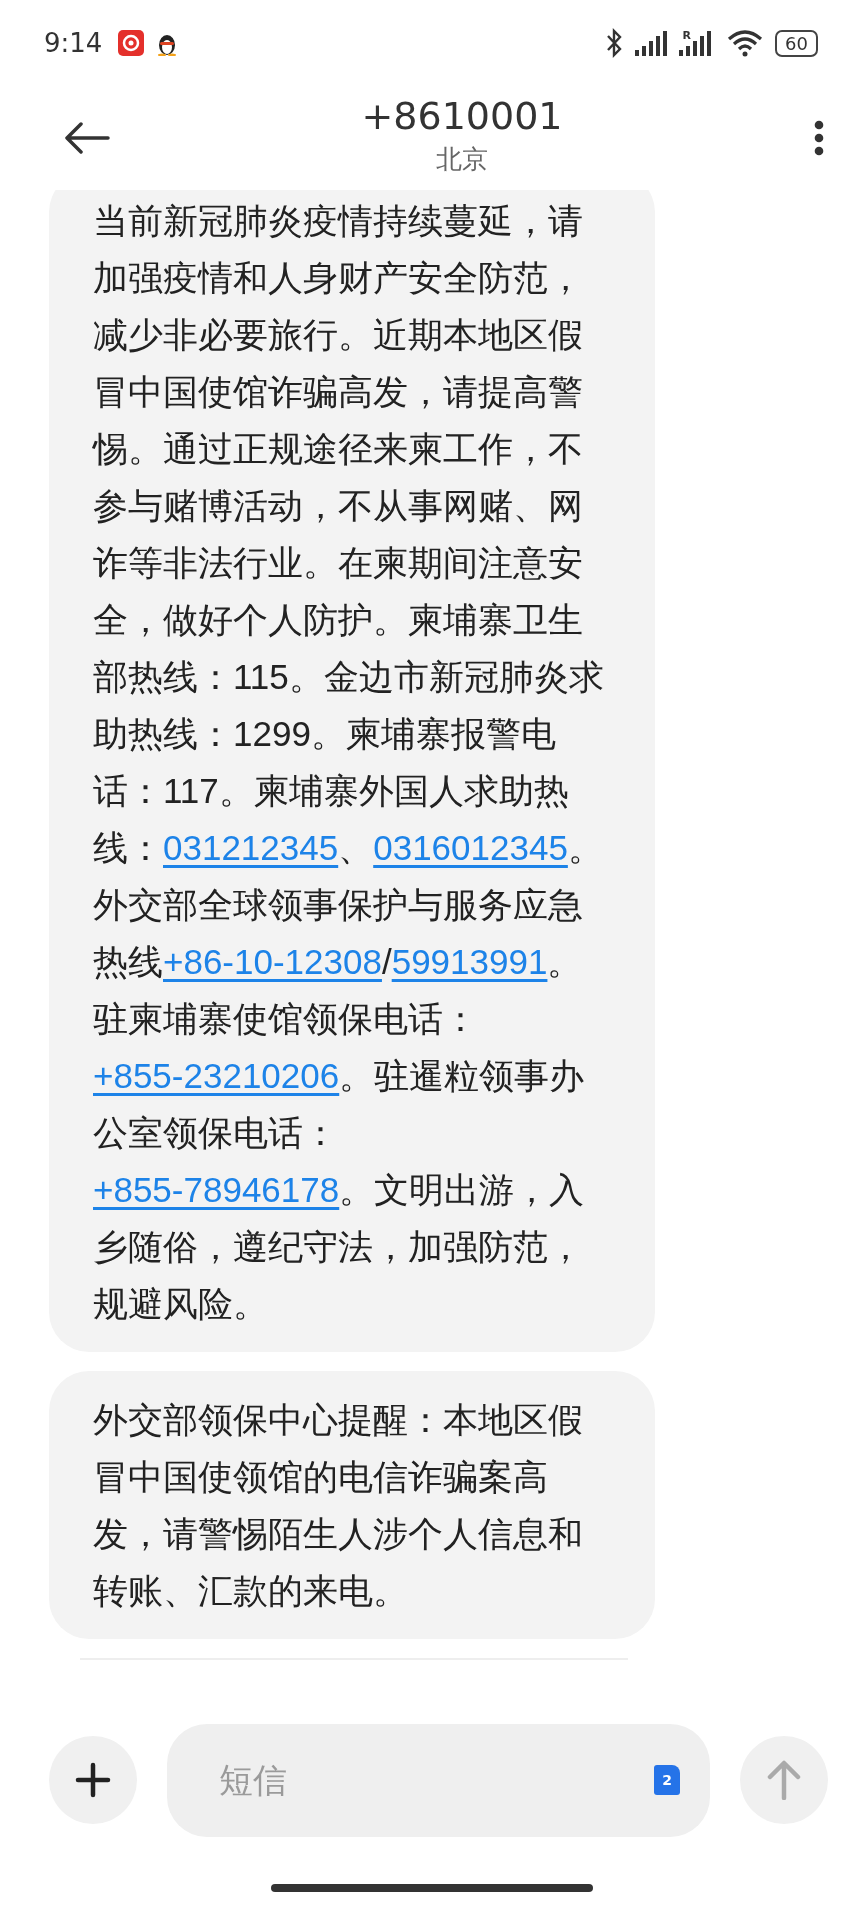 This screenshot has width=864, height=1920. Describe the element at coordinates (667, 1780) in the screenshot. I see `sim-badge: 2` at that location.